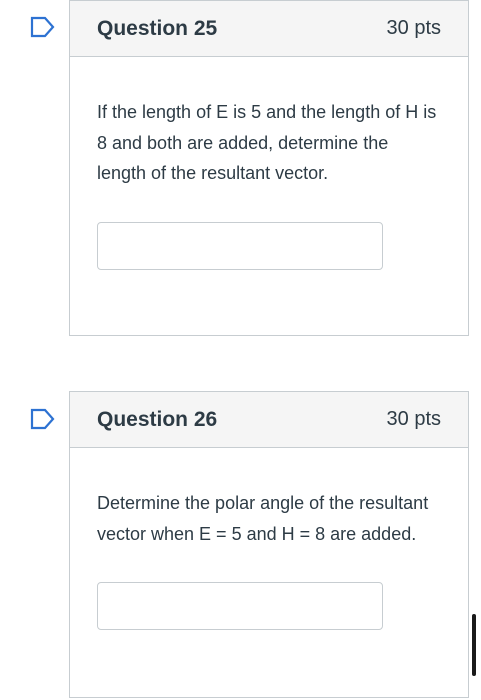 Image resolution: width=481 pixels, height=700 pixels. Describe the element at coordinates (157, 419) in the screenshot. I see `question-title: Question 26` at that location.